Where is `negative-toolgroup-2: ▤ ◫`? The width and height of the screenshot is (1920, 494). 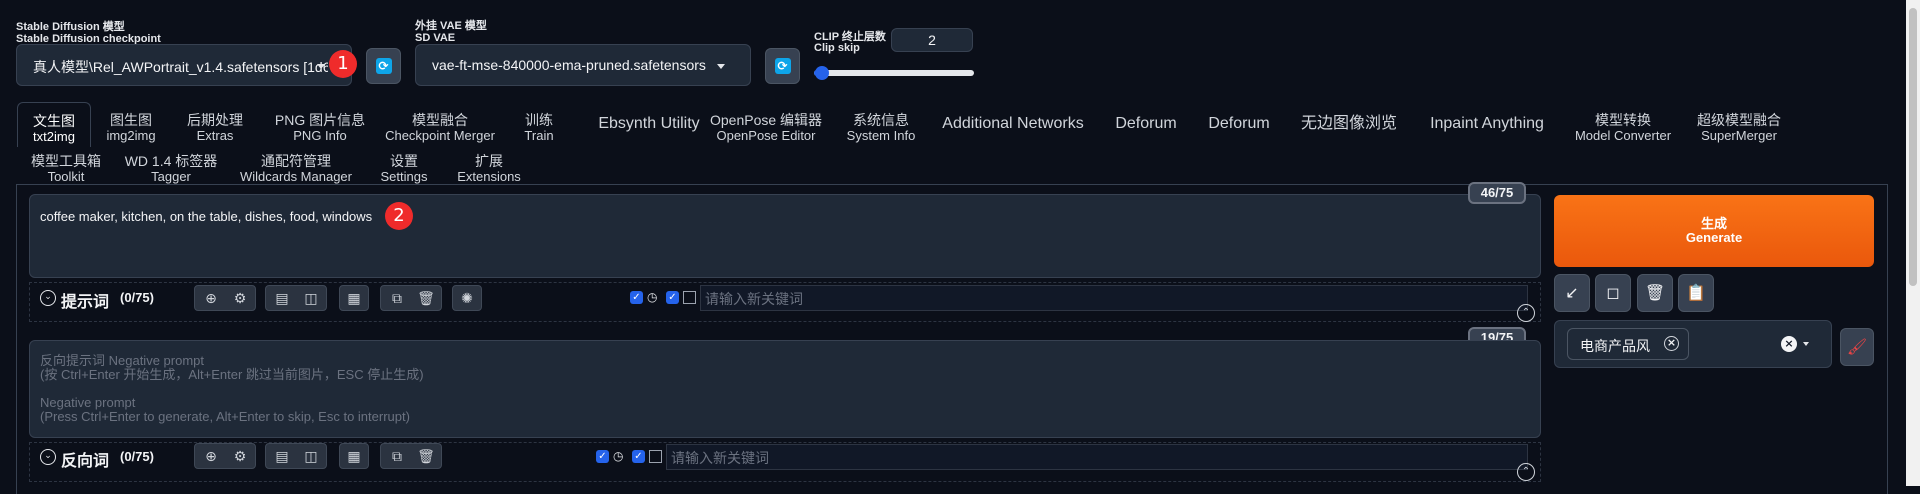 negative-toolgroup-2: ▤ ◫ is located at coordinates (296, 456).